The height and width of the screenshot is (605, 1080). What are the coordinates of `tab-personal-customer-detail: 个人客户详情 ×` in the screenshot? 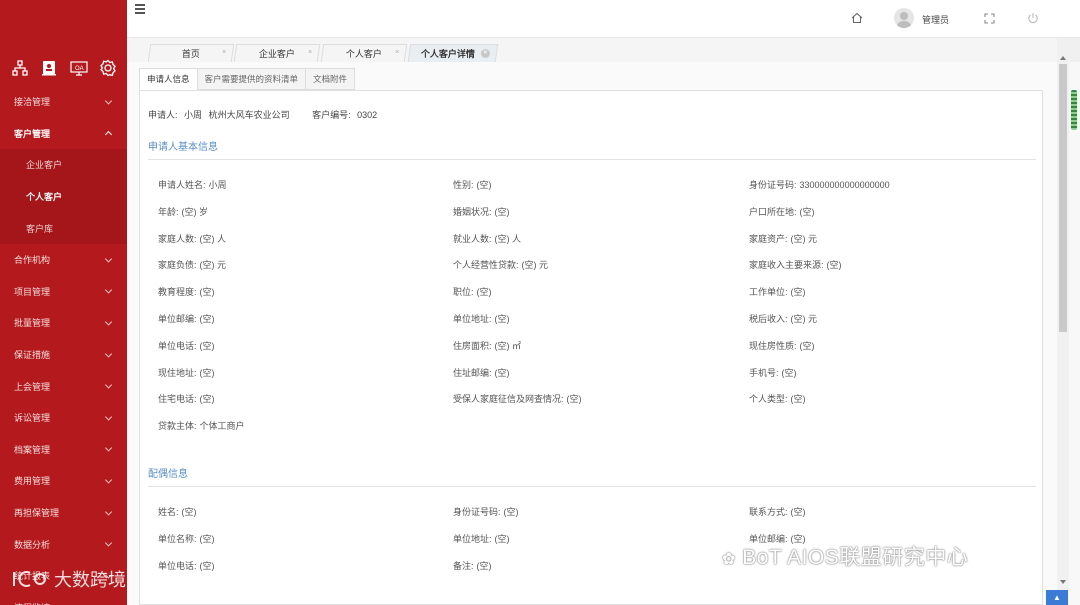 It's located at (453, 53).